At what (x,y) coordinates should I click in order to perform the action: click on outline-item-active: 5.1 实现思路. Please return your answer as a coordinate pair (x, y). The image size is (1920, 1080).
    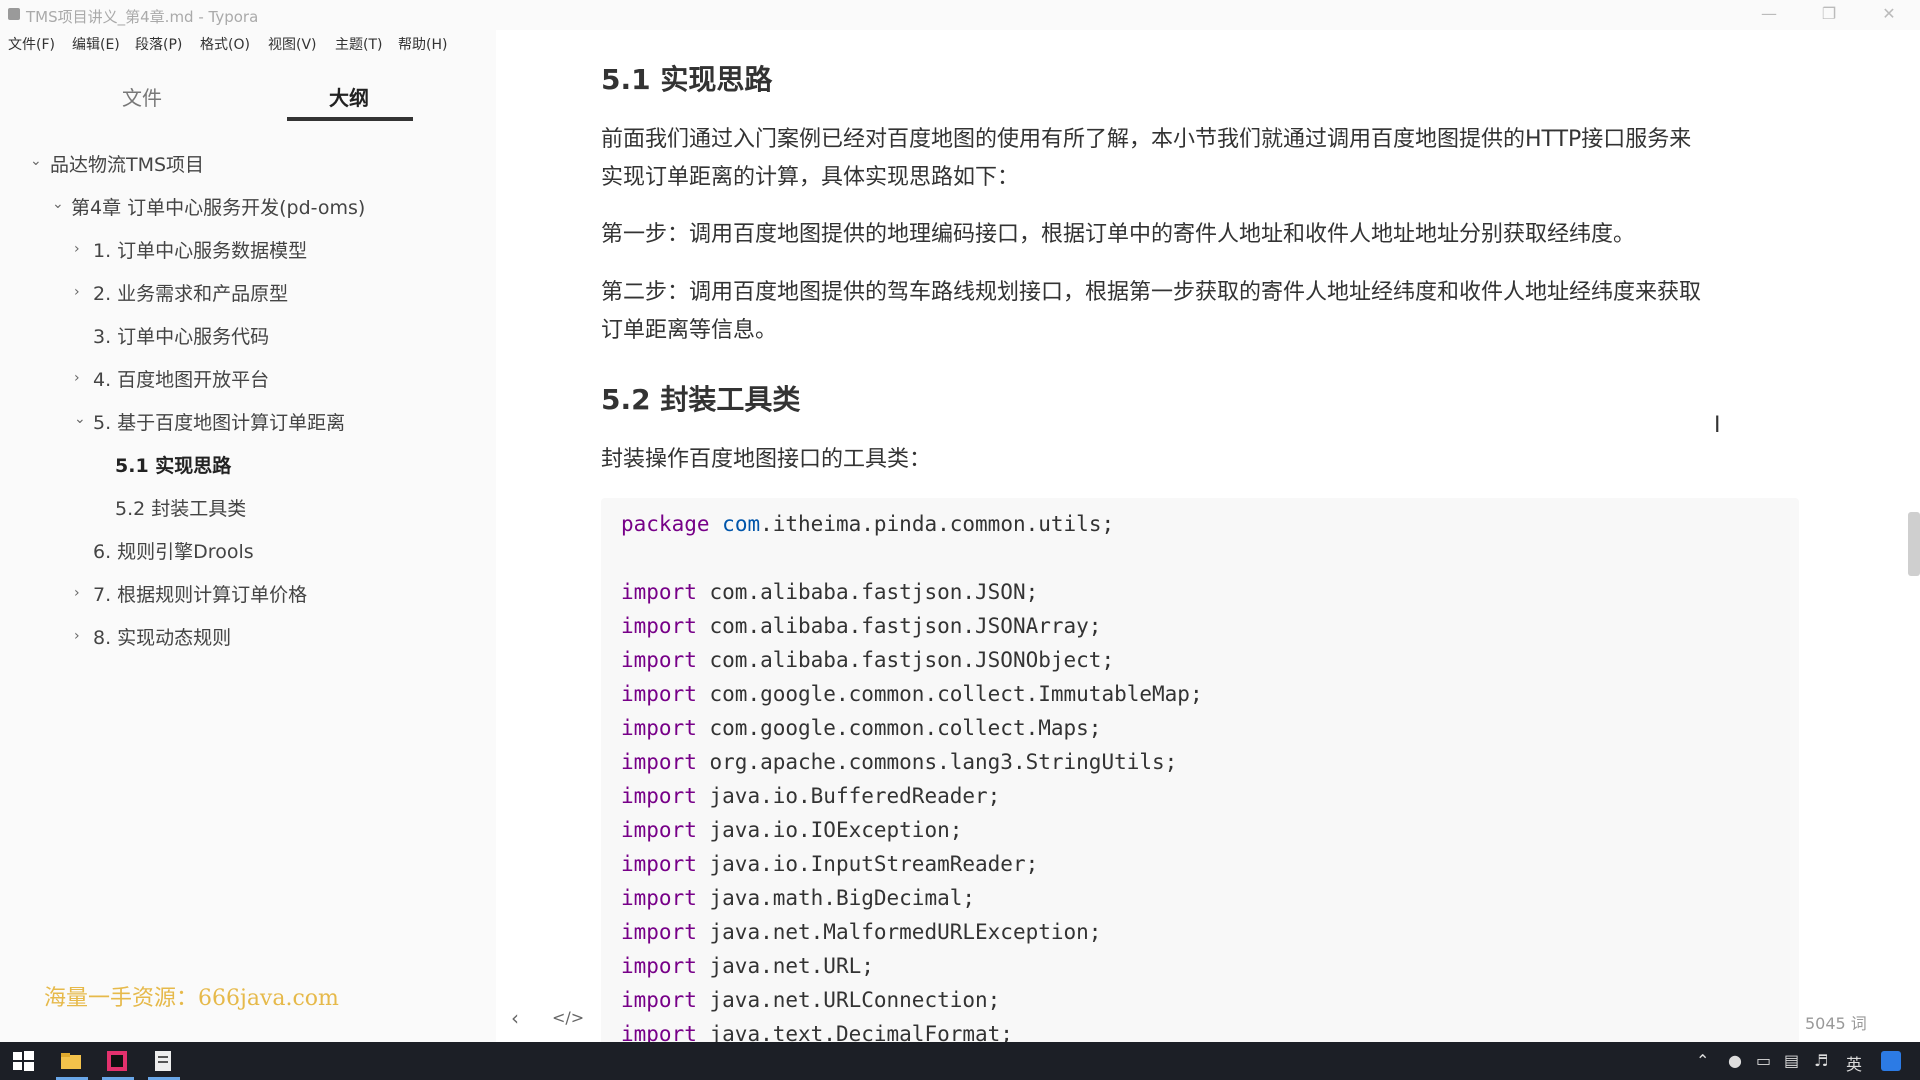
    Looking at the image, I should click on (173, 464).